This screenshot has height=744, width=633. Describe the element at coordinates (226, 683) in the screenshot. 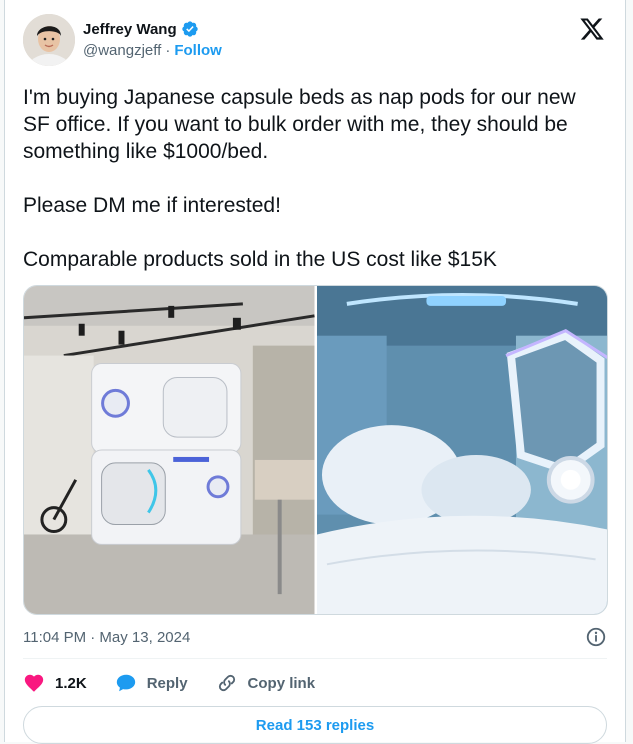

I see `link-icon` at that location.